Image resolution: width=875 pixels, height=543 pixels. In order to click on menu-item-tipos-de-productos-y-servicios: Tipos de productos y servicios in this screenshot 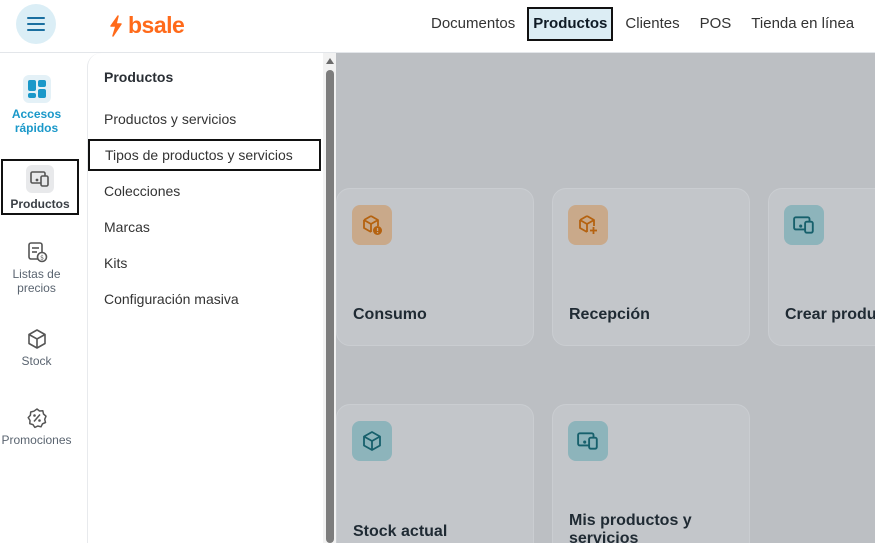, I will do `click(204, 155)`.